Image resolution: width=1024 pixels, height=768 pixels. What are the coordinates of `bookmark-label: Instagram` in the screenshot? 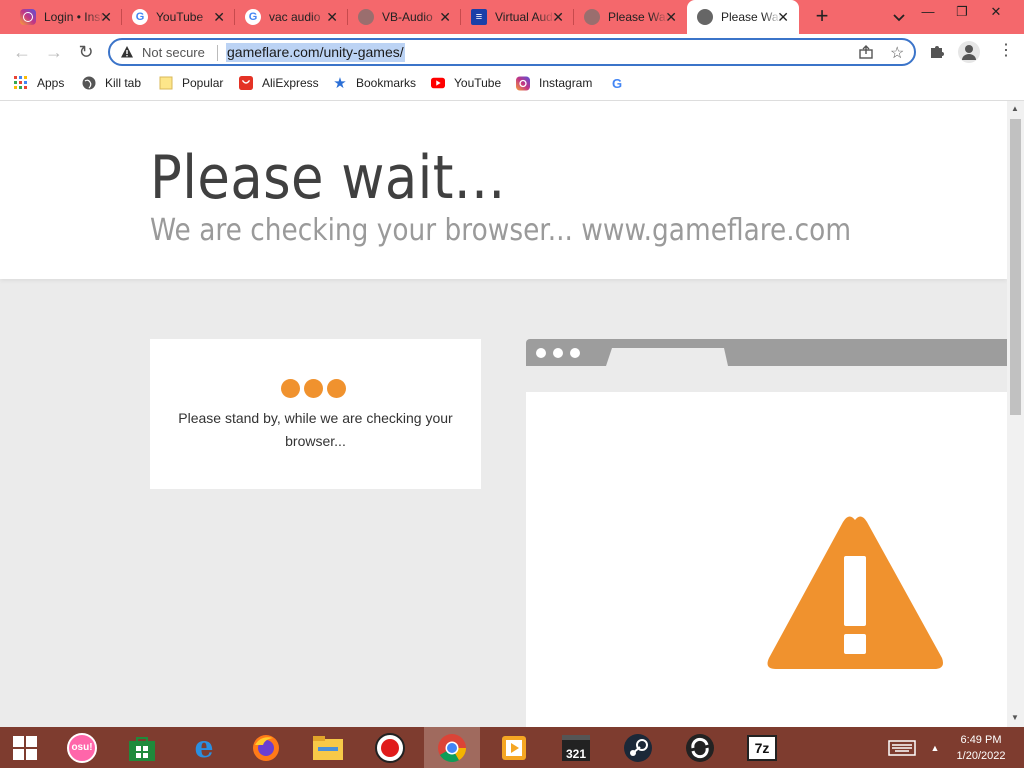 It's located at (566, 83).